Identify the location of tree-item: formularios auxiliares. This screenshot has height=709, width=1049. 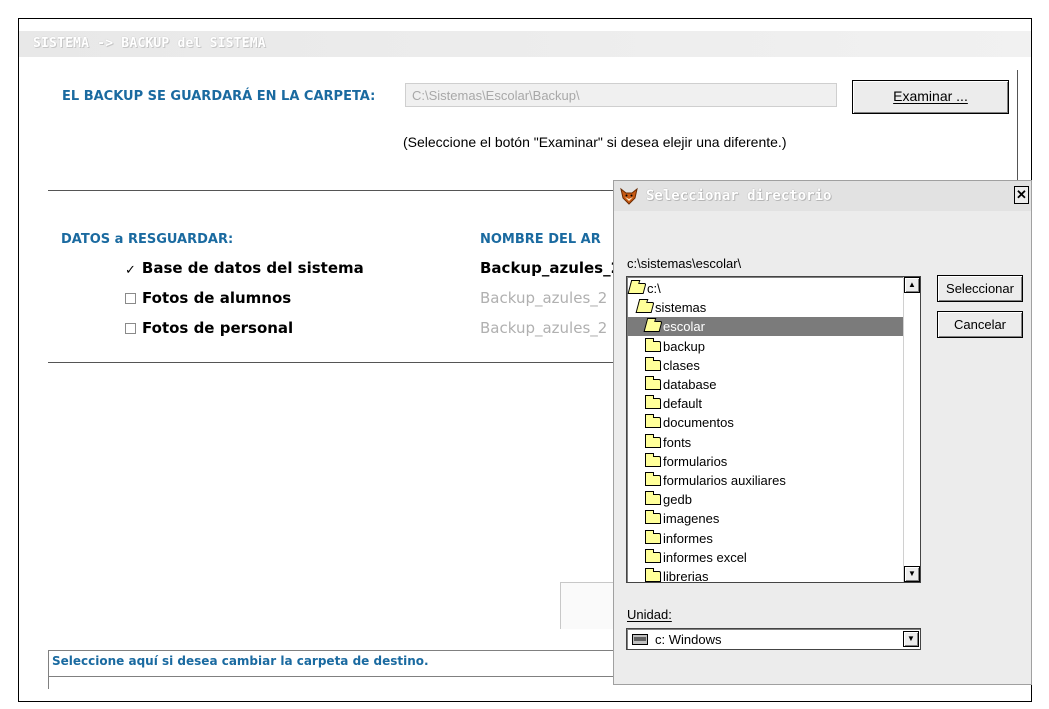
(715, 480).